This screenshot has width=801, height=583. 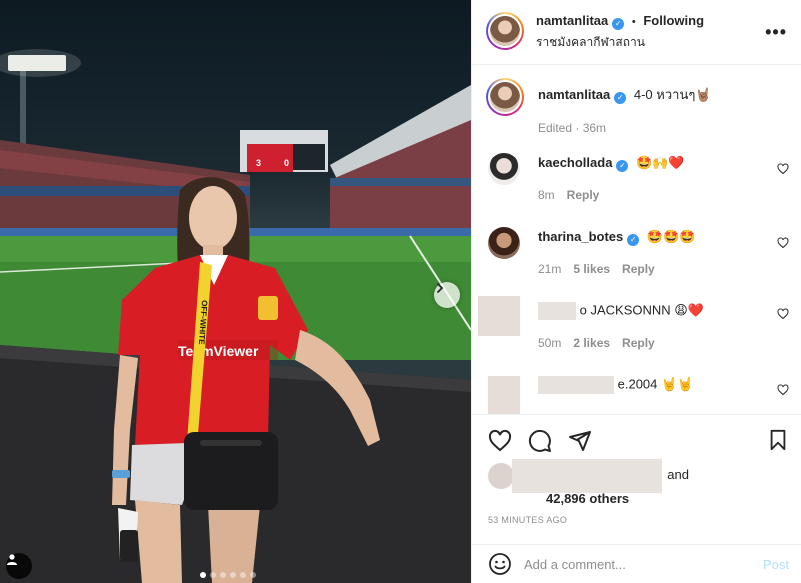 I want to click on author-username: namtanlitaa, so click(x=572, y=20).